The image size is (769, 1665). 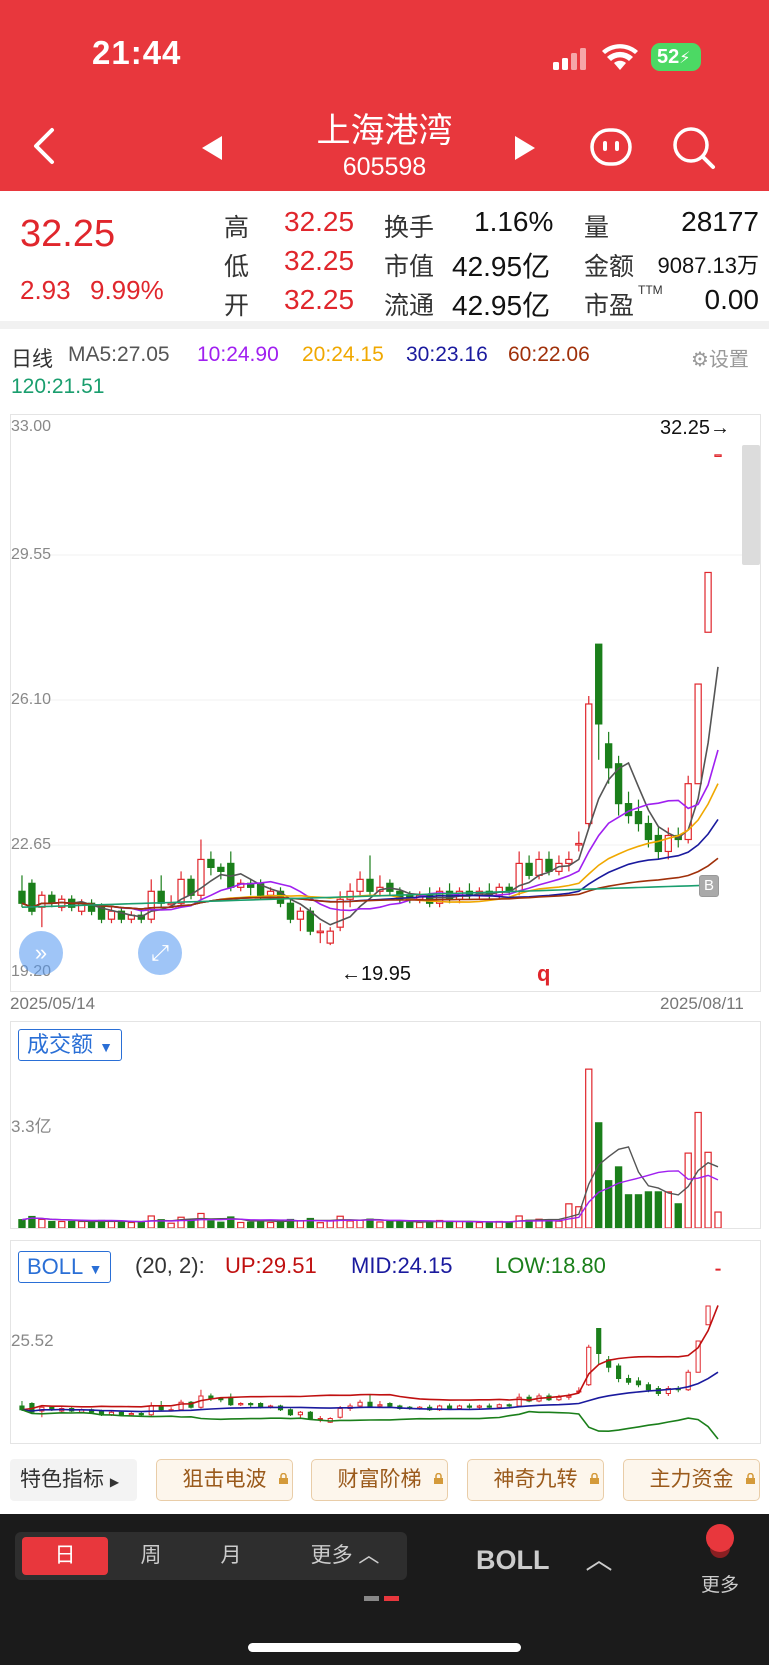 I want to click on pe-ttm-sup: TTM, so click(x=650, y=290).